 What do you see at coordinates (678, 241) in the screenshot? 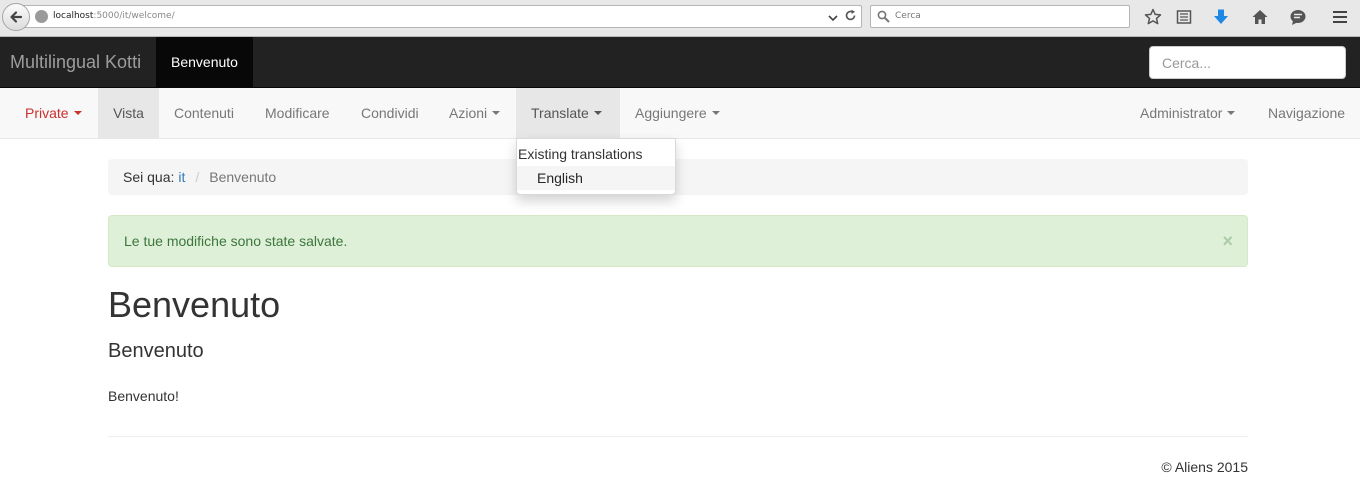
I see `success-alert: Le tue modifiche sono state salvate. ×` at bounding box center [678, 241].